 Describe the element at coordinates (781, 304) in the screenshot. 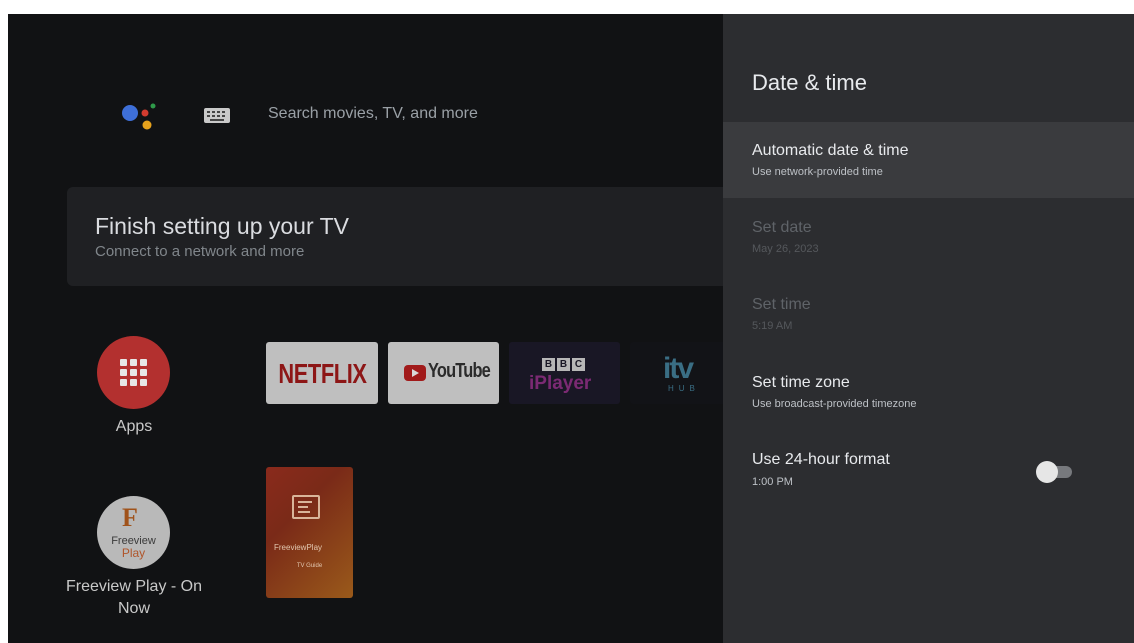

I see `item-title: Set time` at that location.